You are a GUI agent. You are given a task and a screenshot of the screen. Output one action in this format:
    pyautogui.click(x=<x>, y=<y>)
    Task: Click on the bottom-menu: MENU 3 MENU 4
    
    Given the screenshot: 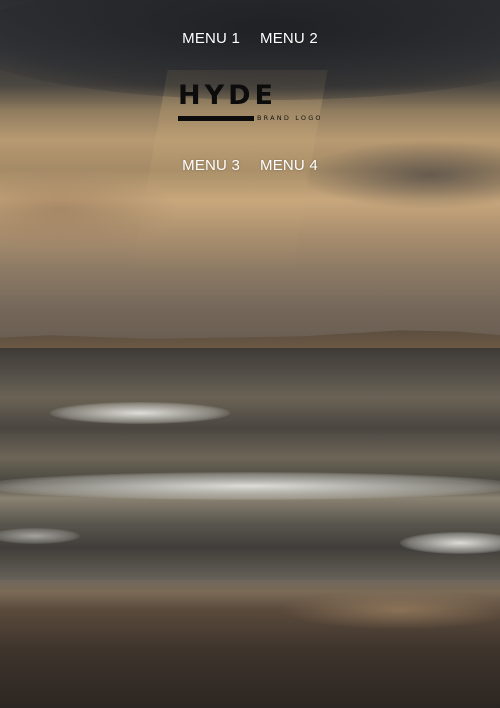 What is the action you would take?
    pyautogui.click(x=250, y=165)
    